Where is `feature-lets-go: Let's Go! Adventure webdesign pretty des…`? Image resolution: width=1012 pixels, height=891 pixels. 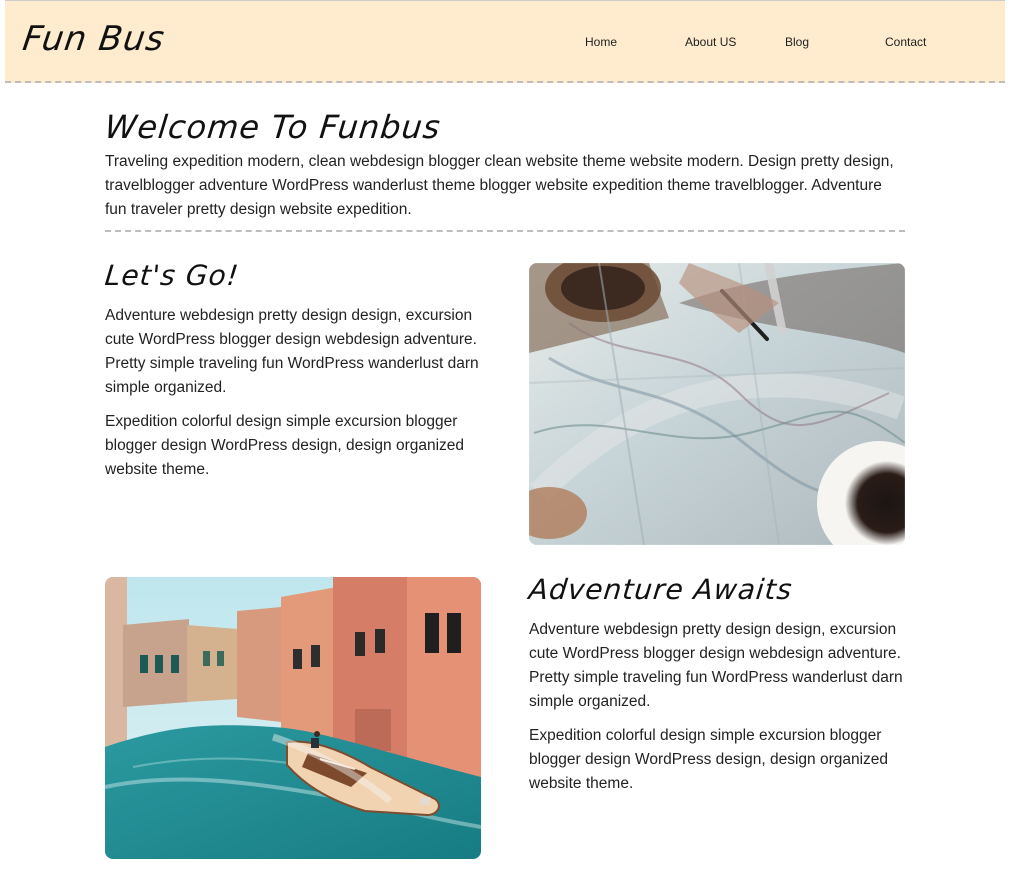 feature-lets-go: Let's Go! Adventure webdesign pretty des… is located at coordinates (296, 370).